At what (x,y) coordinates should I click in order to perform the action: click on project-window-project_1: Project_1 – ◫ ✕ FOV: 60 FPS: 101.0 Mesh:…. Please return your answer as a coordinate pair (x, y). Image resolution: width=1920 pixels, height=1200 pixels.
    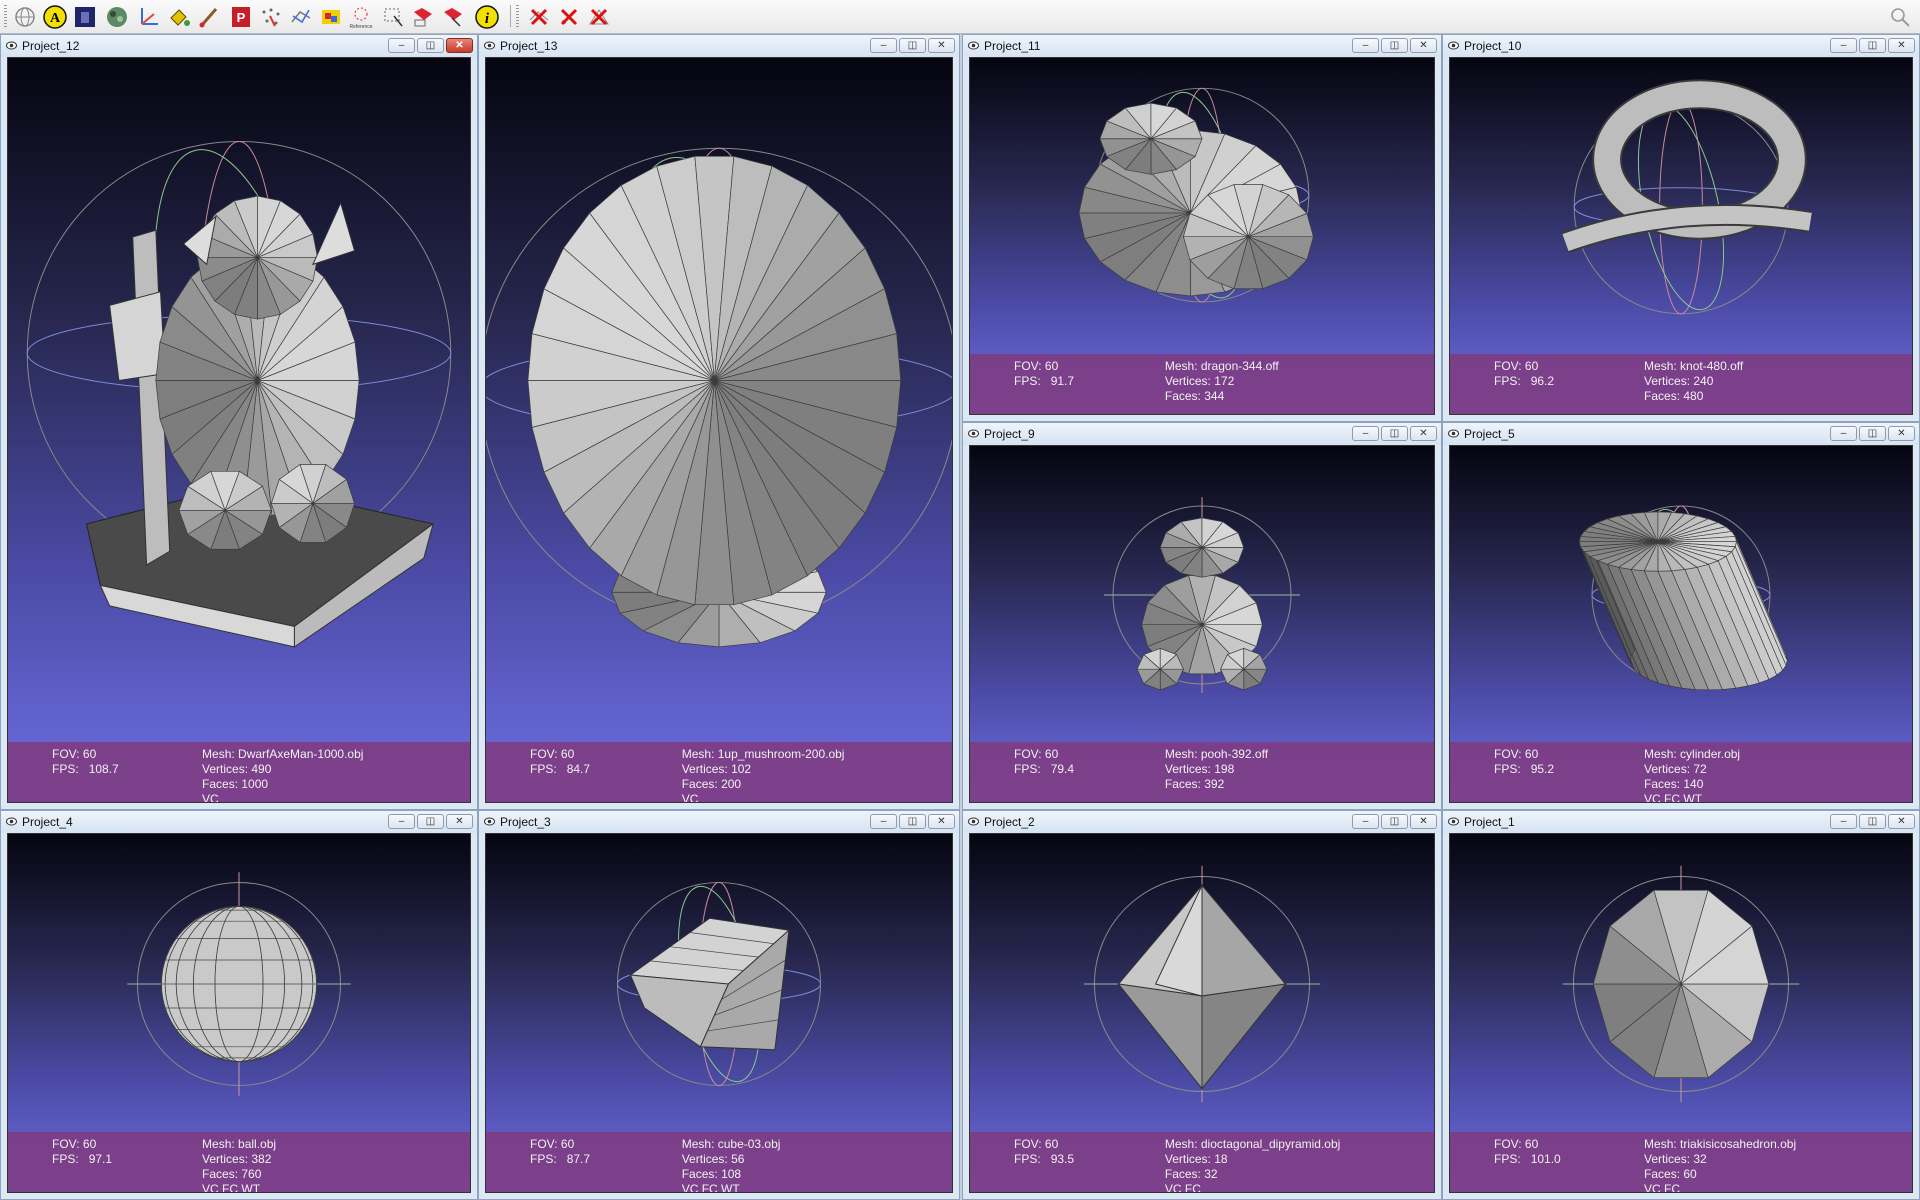
    Looking at the image, I should click on (1681, 1005).